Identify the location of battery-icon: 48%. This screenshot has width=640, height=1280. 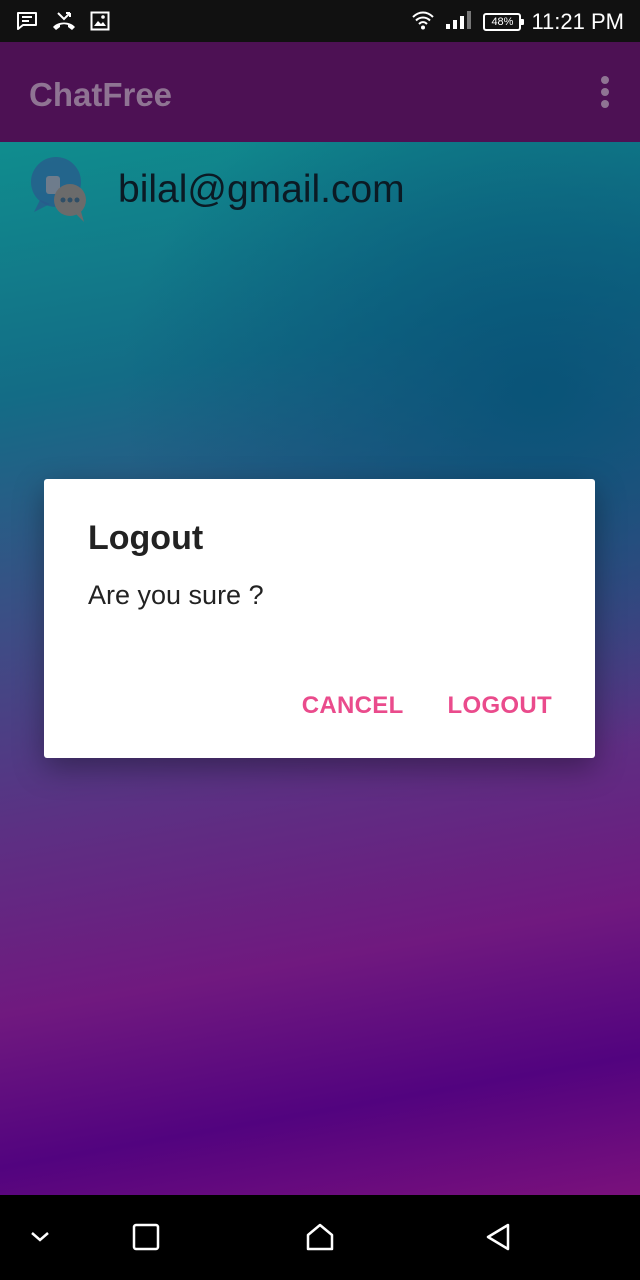
(504, 22).